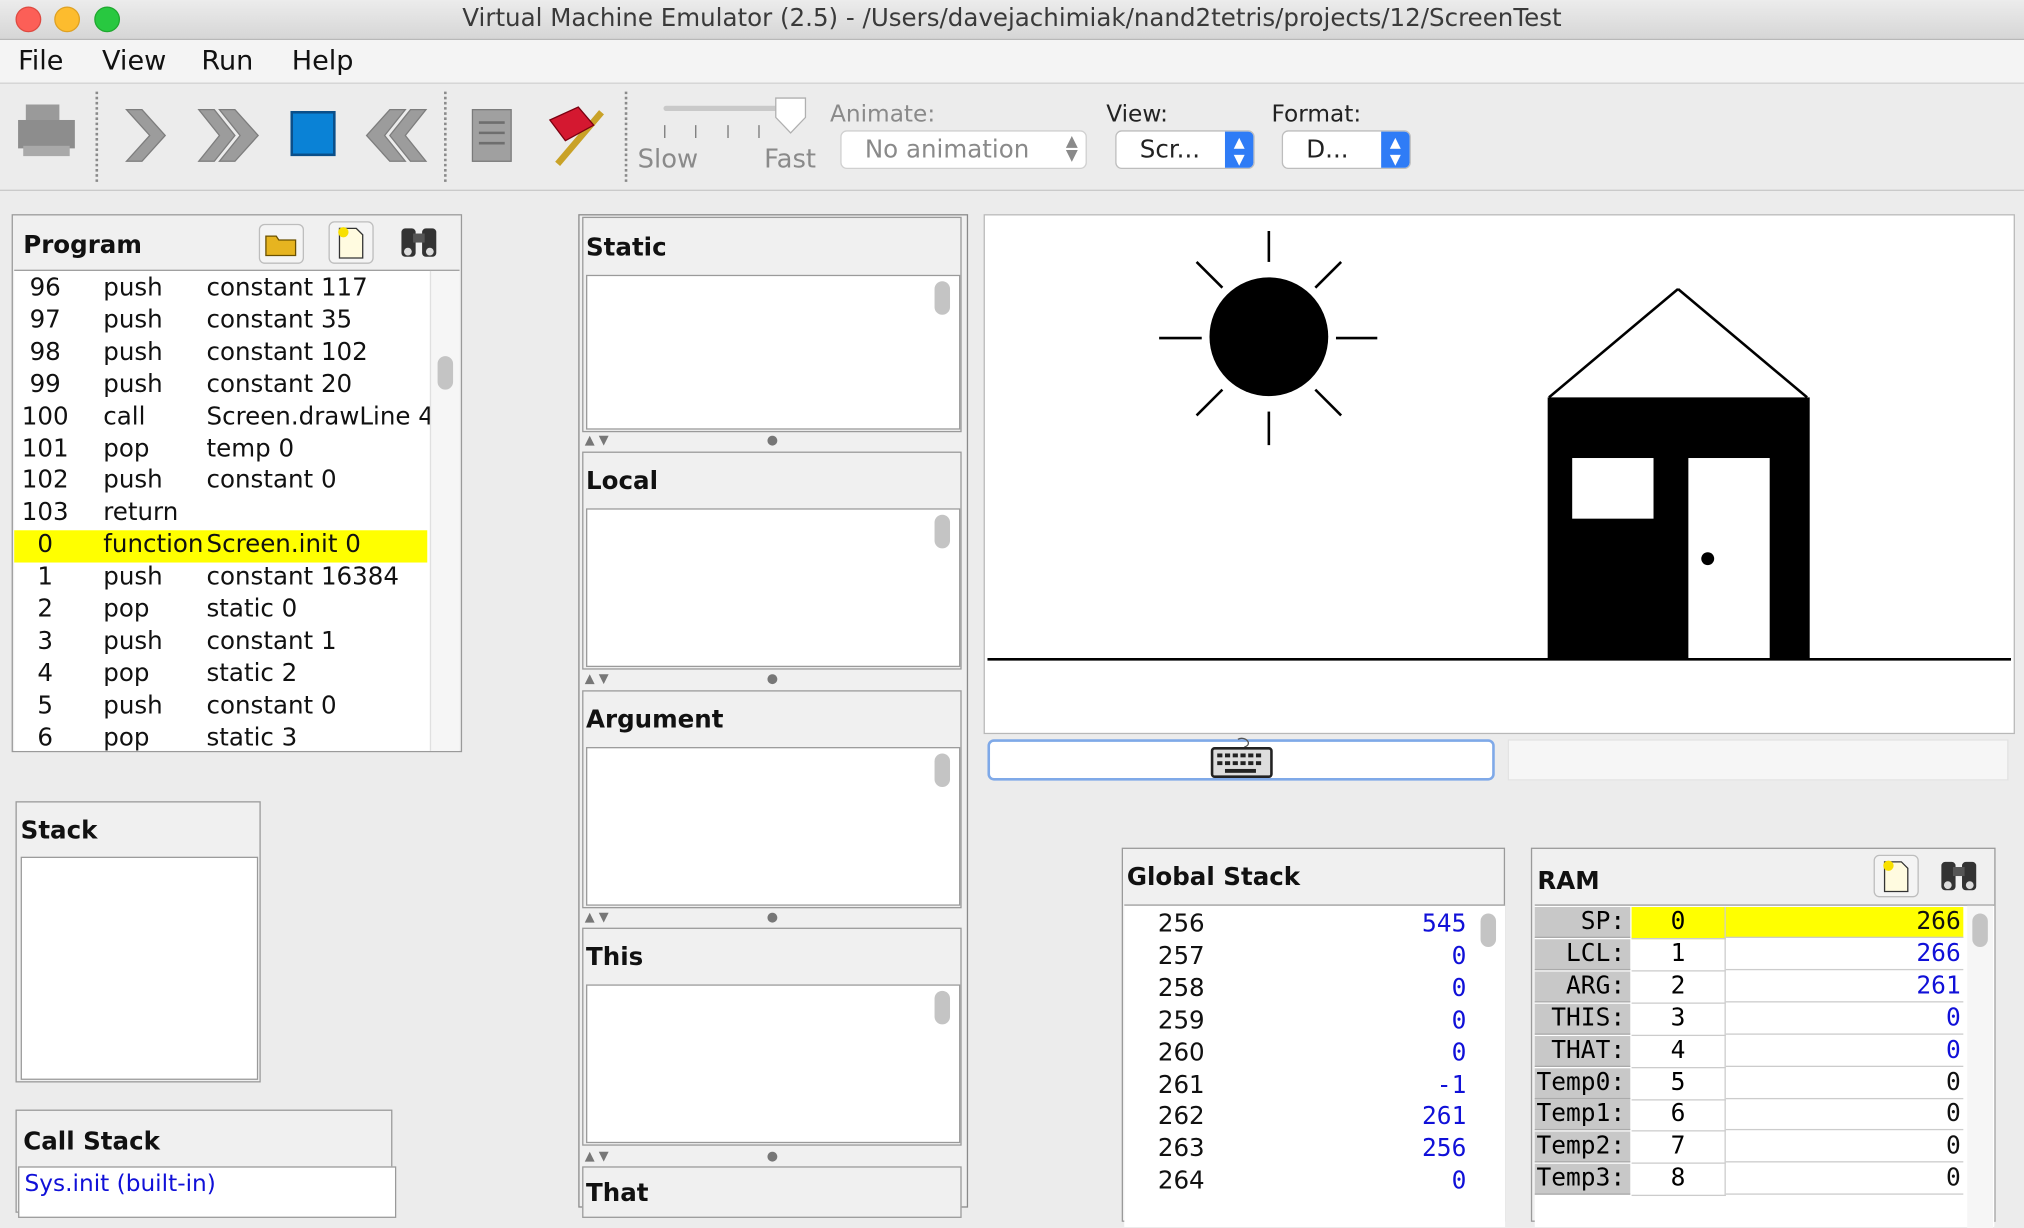 The image size is (2024, 1228). I want to click on load-program-icon, so click(47, 131).